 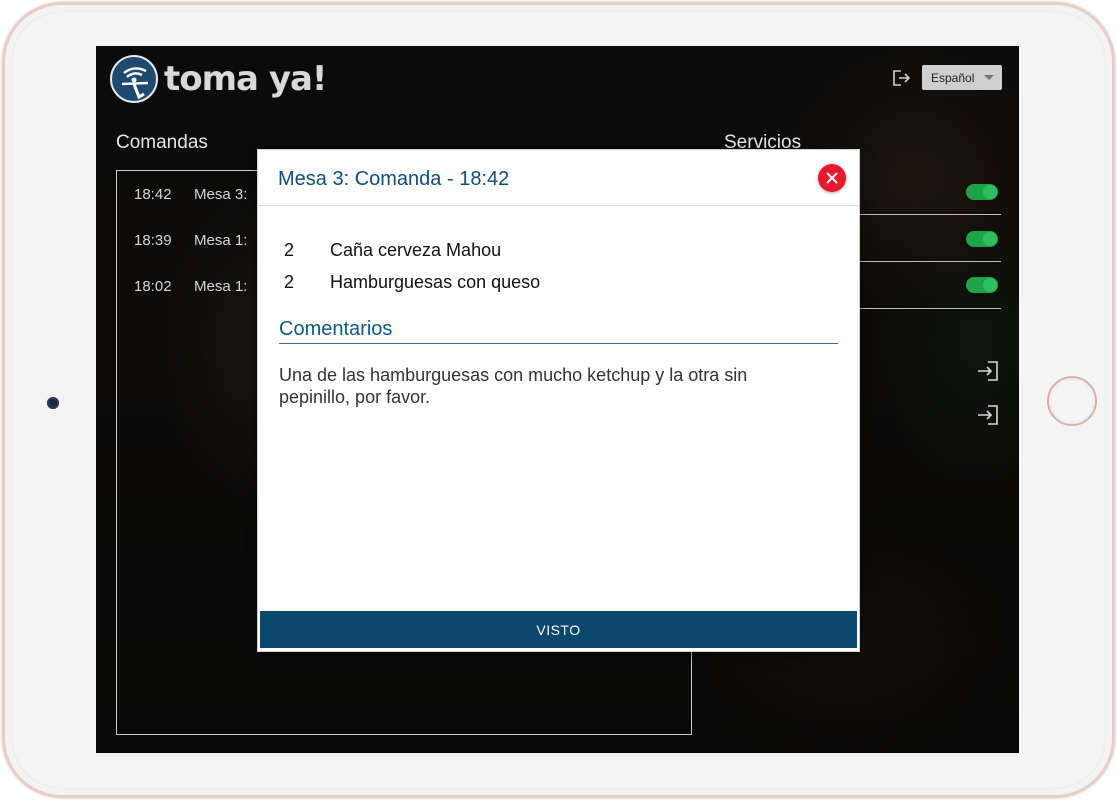 What do you see at coordinates (53, 403) in the screenshot?
I see `camera` at bounding box center [53, 403].